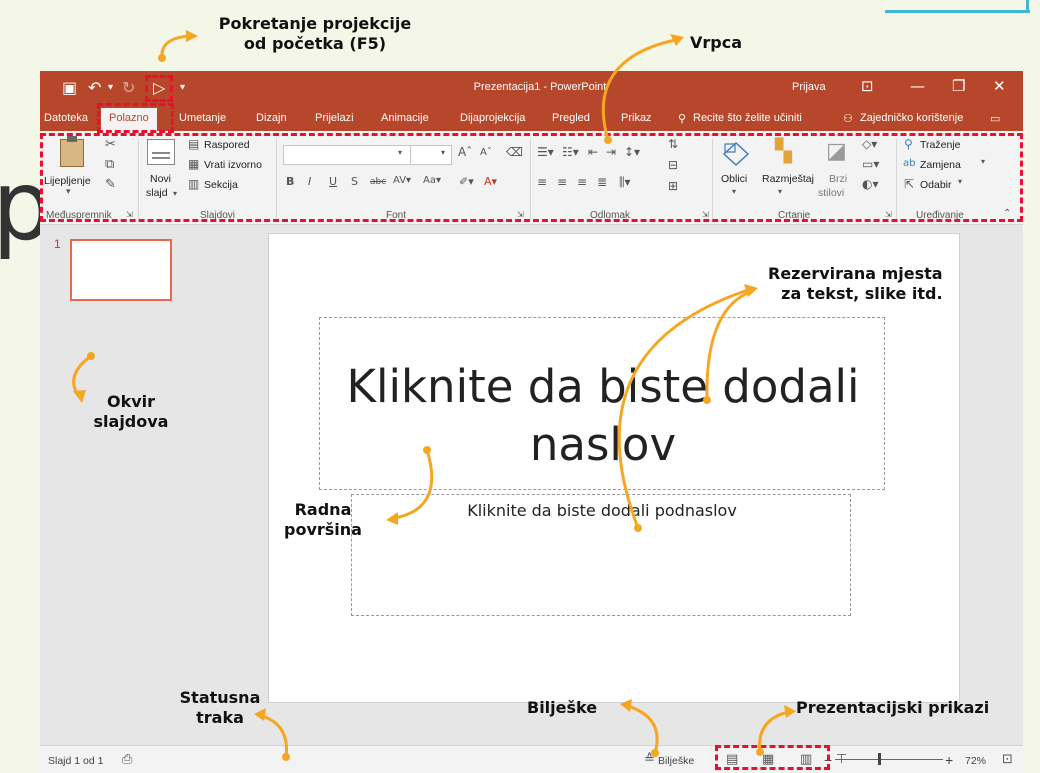 The image size is (1040, 773). What do you see at coordinates (131, 421) in the screenshot?
I see `callout-slides-pane-line2: slajdova` at bounding box center [131, 421].